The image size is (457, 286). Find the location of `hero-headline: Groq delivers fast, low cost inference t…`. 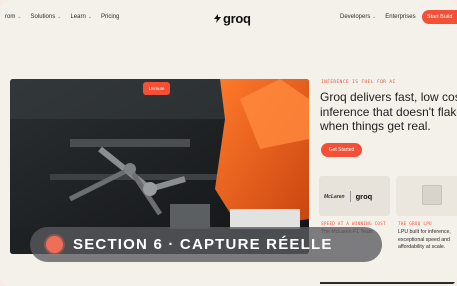

hero-headline: Groq delivers fast, low cost inference t… is located at coordinates (388, 111).